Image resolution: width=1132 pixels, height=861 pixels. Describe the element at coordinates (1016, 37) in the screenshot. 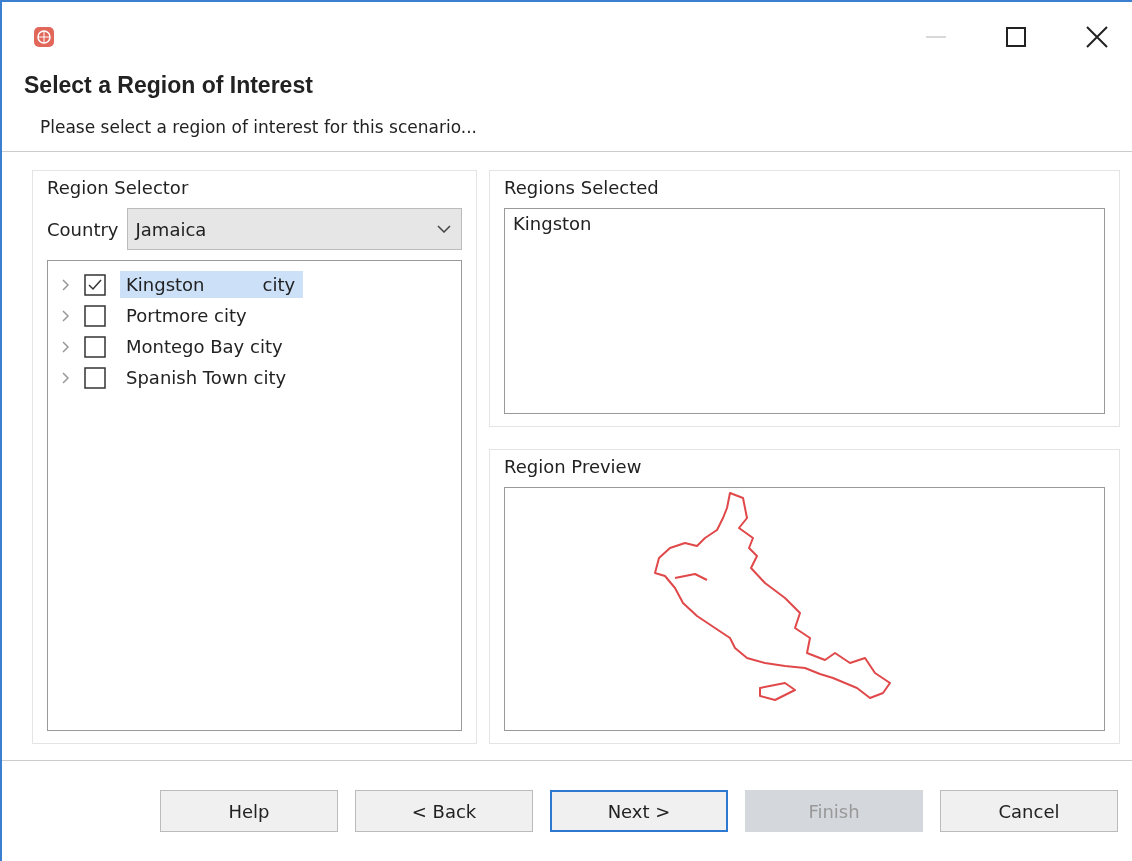

I see `maximize-icon` at that location.